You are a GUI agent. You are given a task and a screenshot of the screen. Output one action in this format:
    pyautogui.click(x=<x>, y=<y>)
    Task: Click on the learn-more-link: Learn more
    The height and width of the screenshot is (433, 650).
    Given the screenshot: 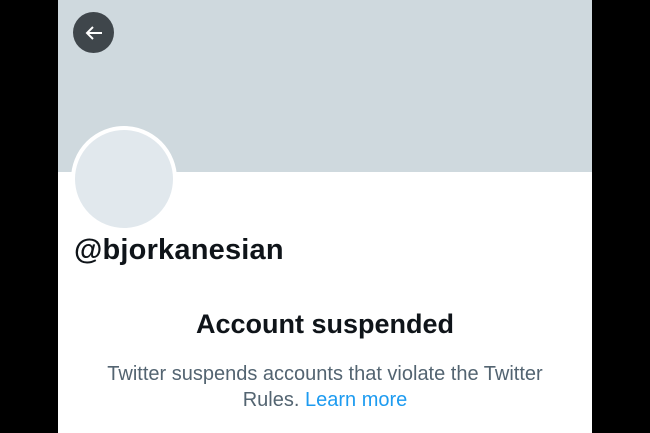 What is the action you would take?
    pyautogui.click(x=356, y=400)
    